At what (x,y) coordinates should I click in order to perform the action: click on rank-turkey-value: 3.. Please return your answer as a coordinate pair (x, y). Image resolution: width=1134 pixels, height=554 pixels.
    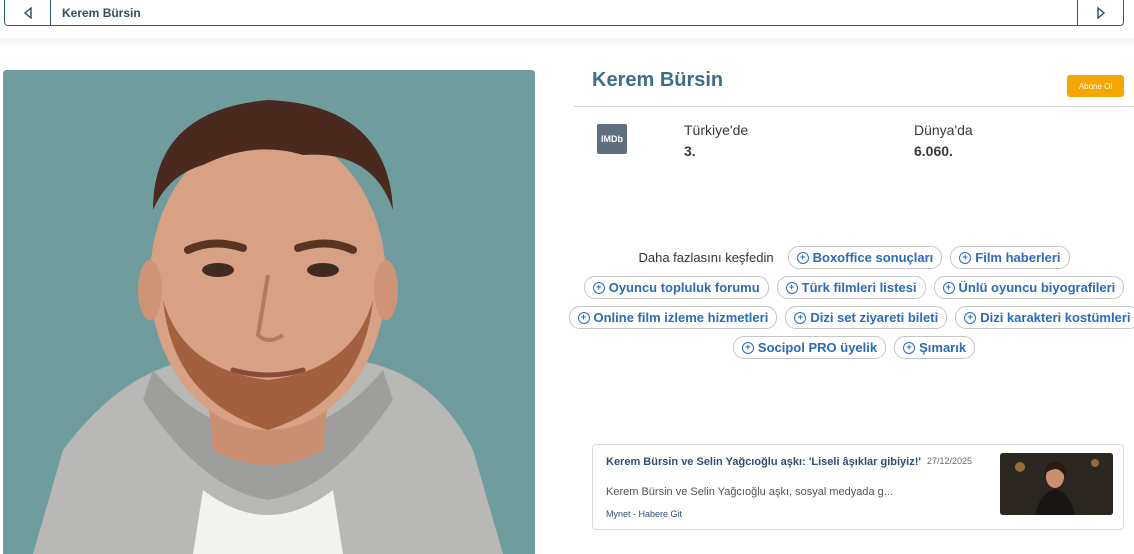
    Looking at the image, I should click on (690, 151).